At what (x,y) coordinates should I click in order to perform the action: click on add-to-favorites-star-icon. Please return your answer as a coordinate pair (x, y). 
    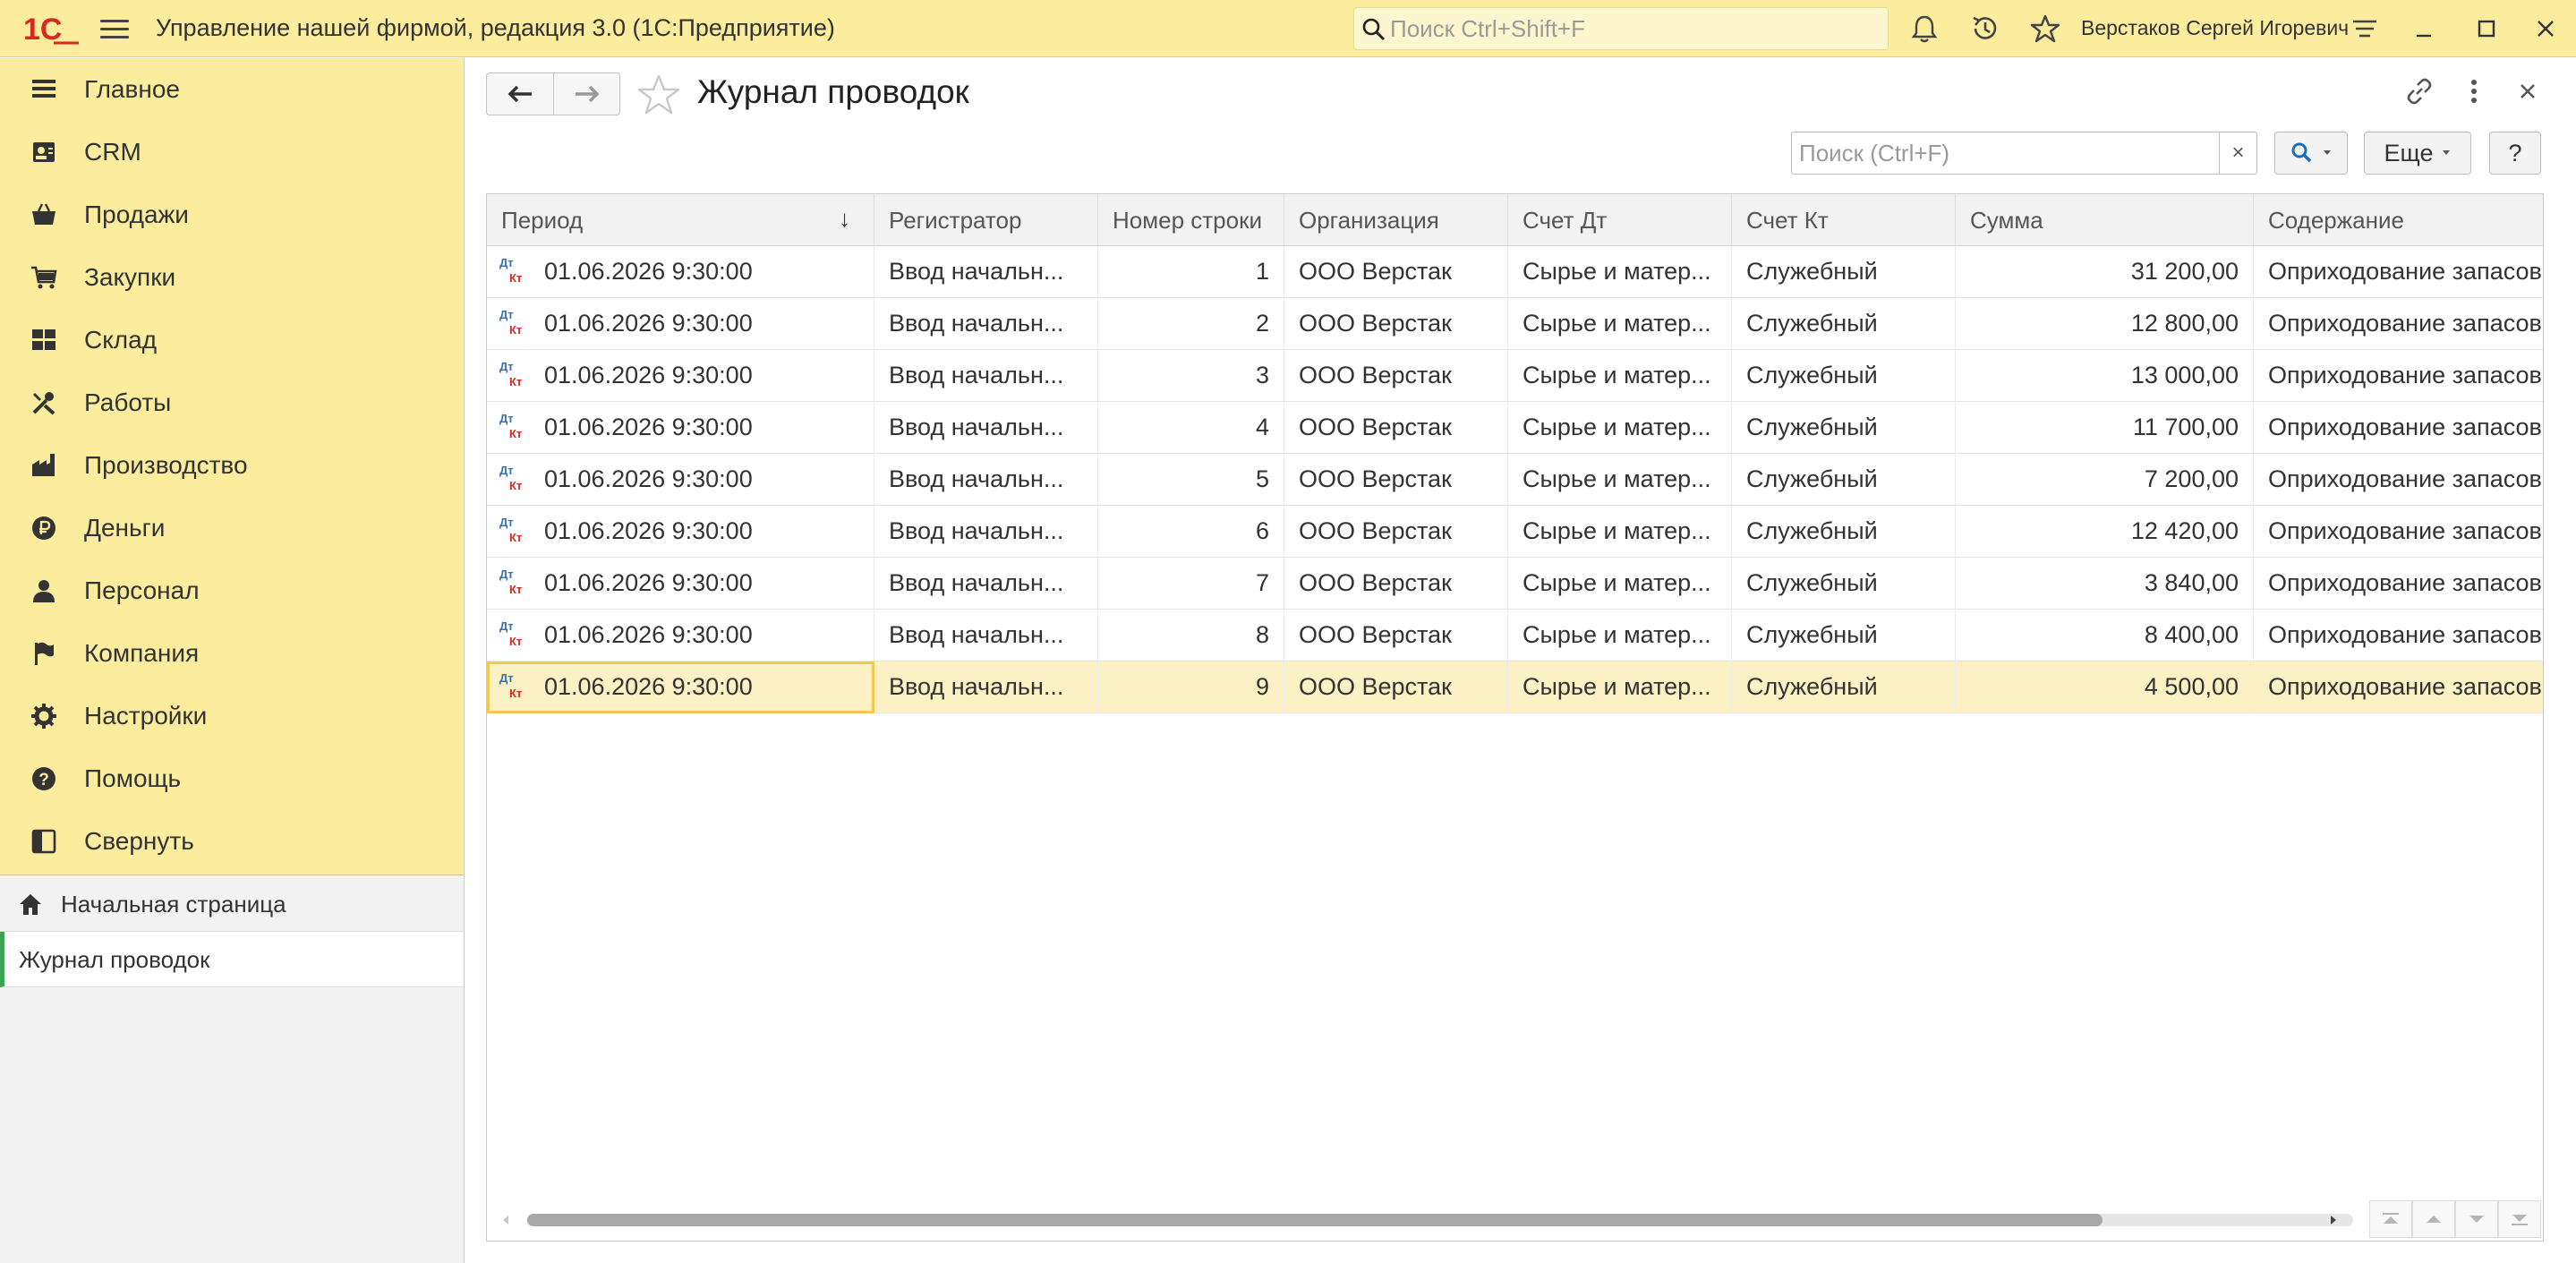
    Looking at the image, I should click on (658, 95).